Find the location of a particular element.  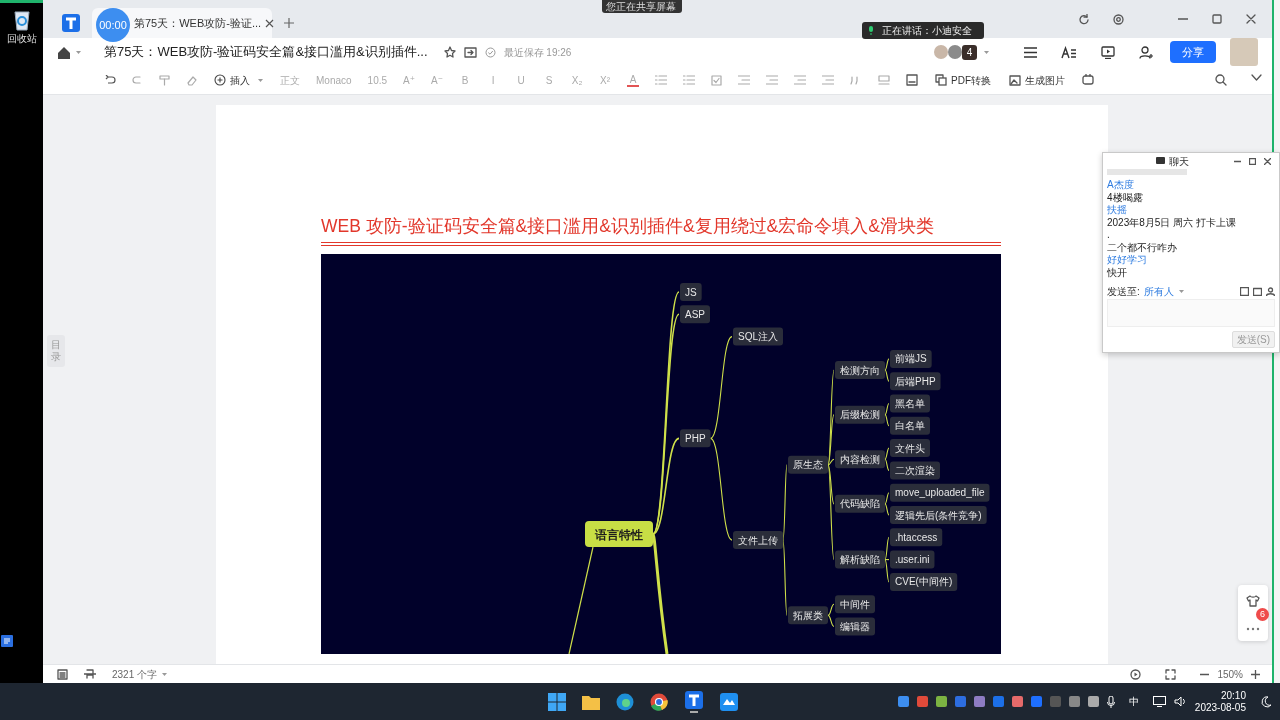

device-icon is located at coordinates (1088, 80).